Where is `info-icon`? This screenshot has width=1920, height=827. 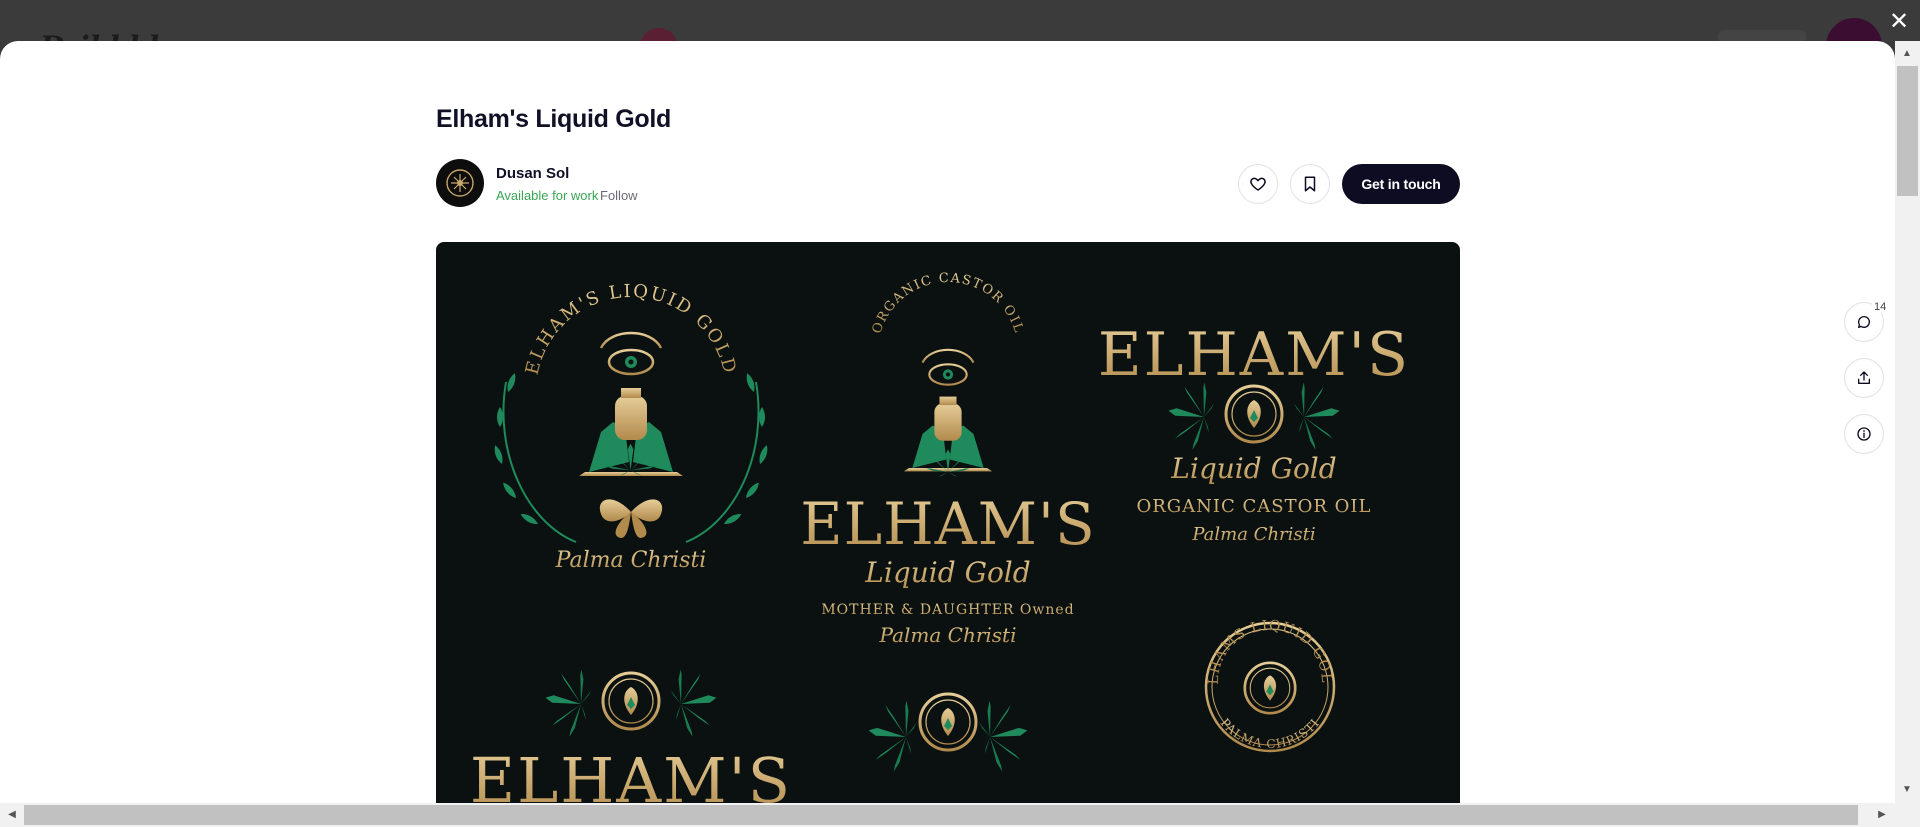 info-icon is located at coordinates (1864, 434).